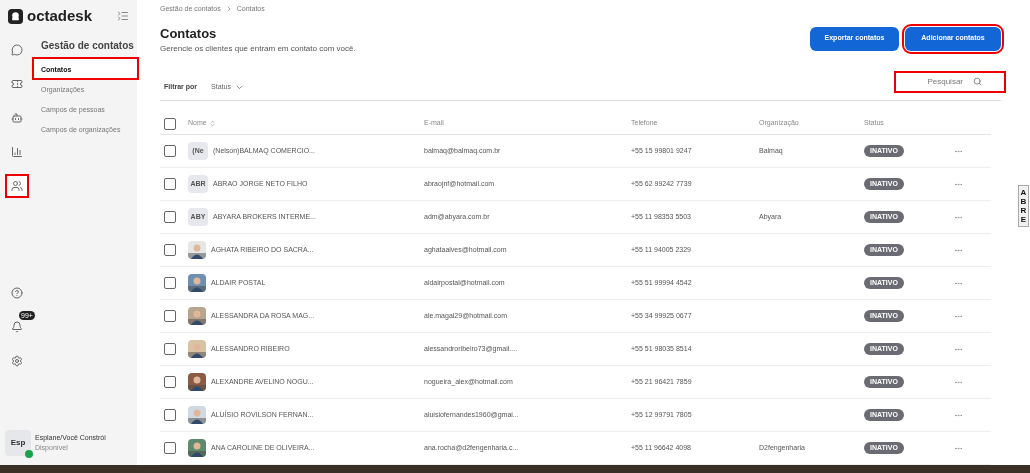 This screenshot has width=1030, height=473. What do you see at coordinates (17, 186) in the screenshot?
I see `people-icon` at bounding box center [17, 186].